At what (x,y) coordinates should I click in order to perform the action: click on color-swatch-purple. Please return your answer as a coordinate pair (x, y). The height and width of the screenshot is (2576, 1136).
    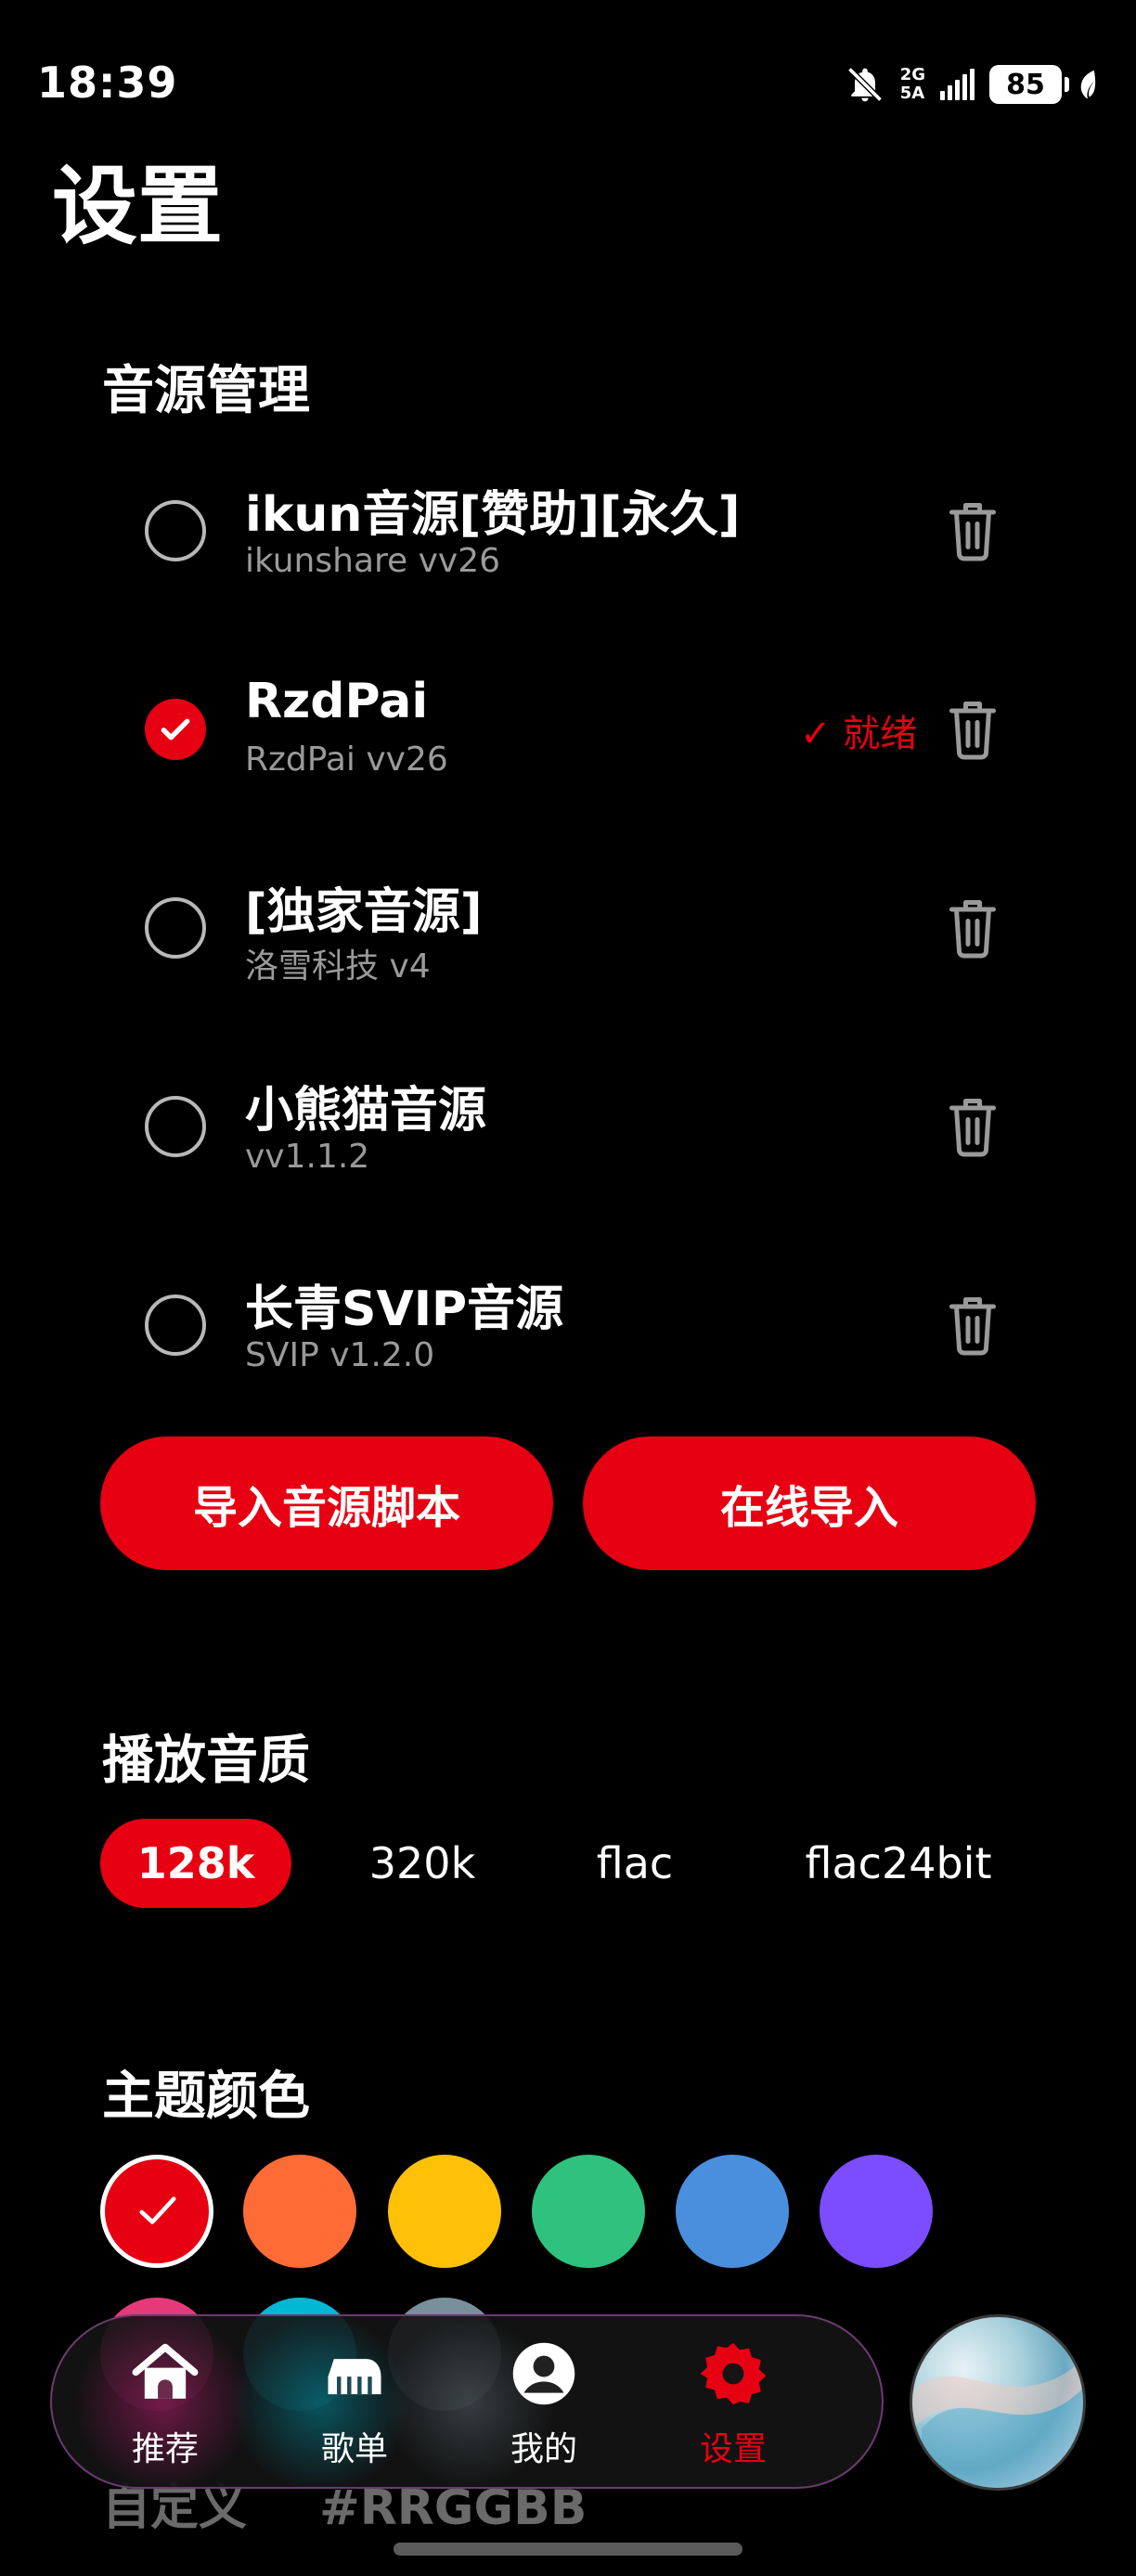
    Looking at the image, I should click on (876, 2211).